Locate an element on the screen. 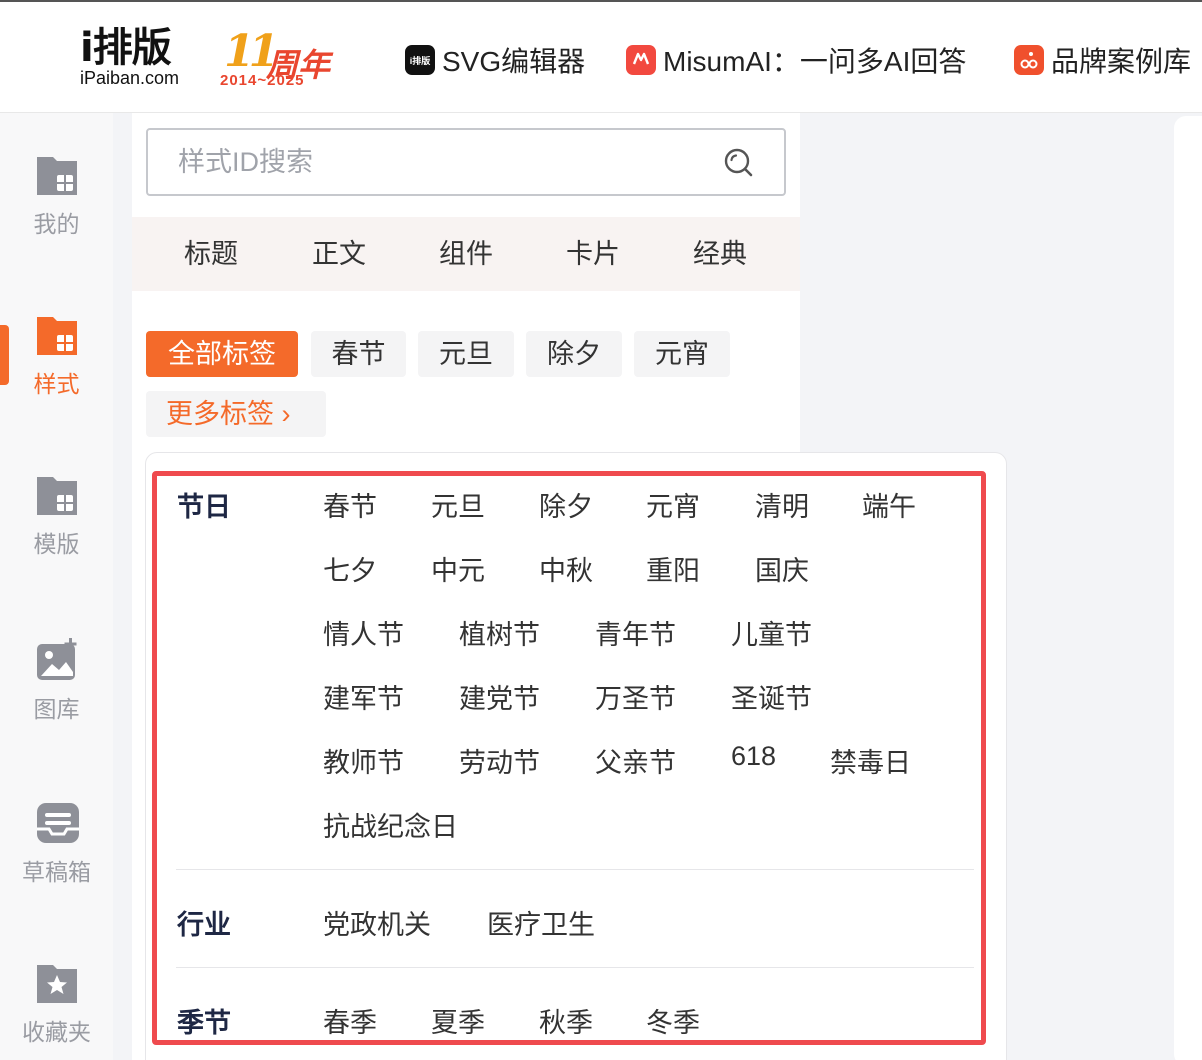  logo-main-text: i排版 is located at coordinates (126, 48).